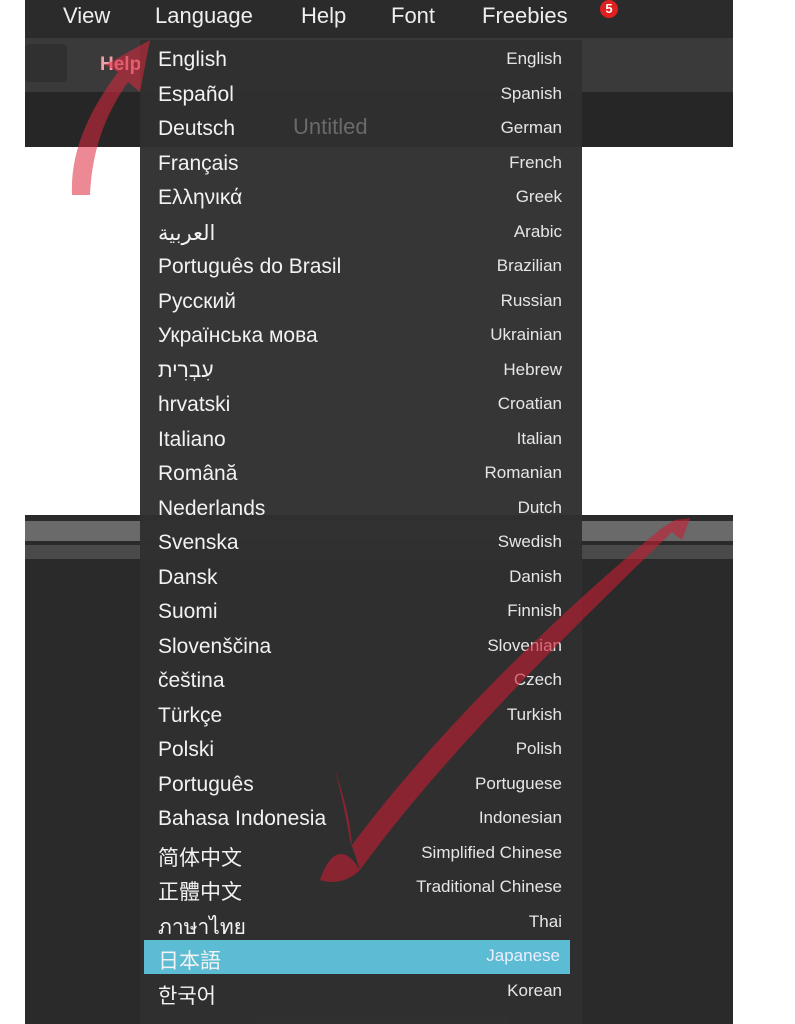 Image resolution: width=795 pixels, height=1024 pixels. Describe the element at coordinates (198, 542) in the screenshot. I see `language-native-name: Svenska` at that location.